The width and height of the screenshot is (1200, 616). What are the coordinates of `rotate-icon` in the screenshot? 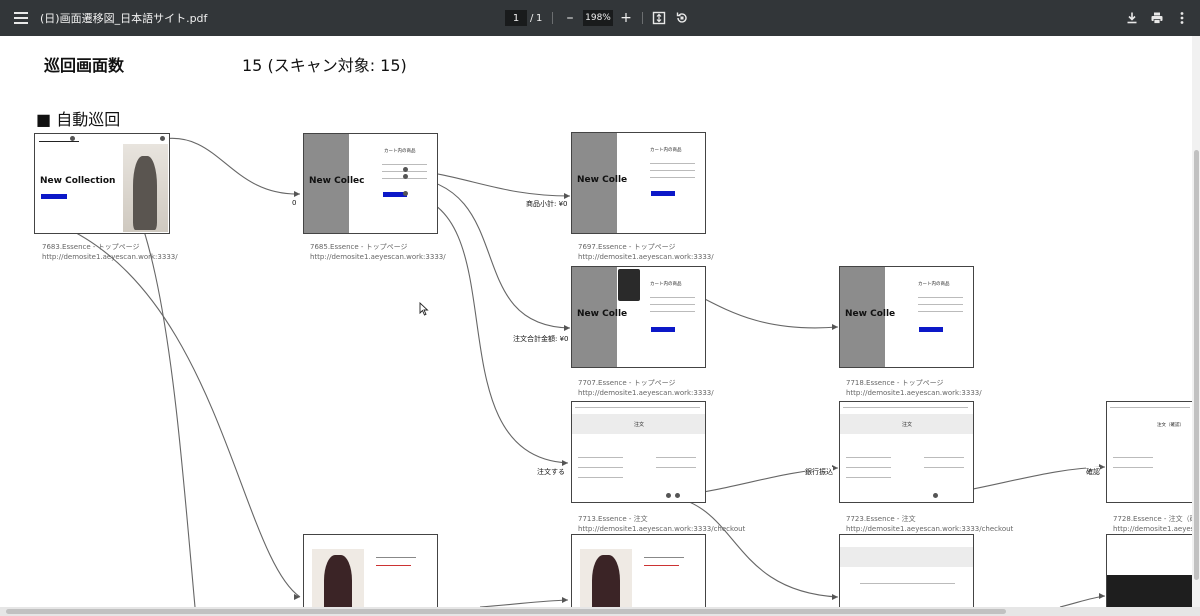 It's located at (682, 18).